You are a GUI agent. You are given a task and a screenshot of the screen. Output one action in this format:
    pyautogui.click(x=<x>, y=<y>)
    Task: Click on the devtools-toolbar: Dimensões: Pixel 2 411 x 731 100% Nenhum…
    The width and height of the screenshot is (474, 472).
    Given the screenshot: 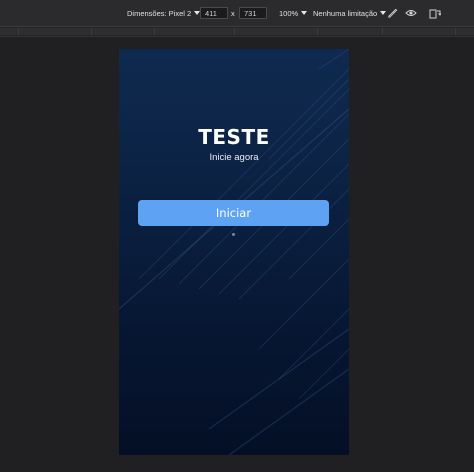 What is the action you would take?
    pyautogui.click(x=237, y=13)
    